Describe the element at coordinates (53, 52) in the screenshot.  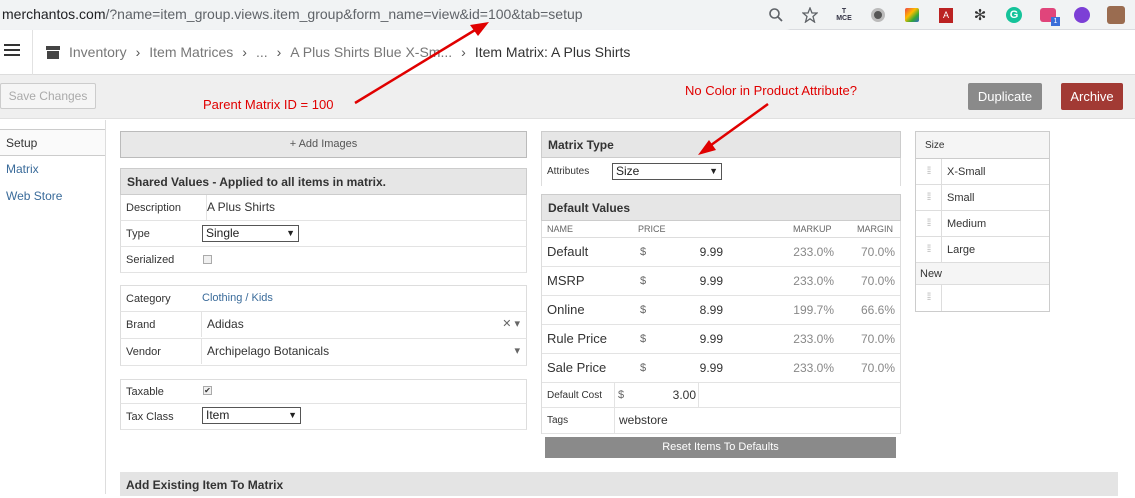
I see `inventory-box-icon` at that location.